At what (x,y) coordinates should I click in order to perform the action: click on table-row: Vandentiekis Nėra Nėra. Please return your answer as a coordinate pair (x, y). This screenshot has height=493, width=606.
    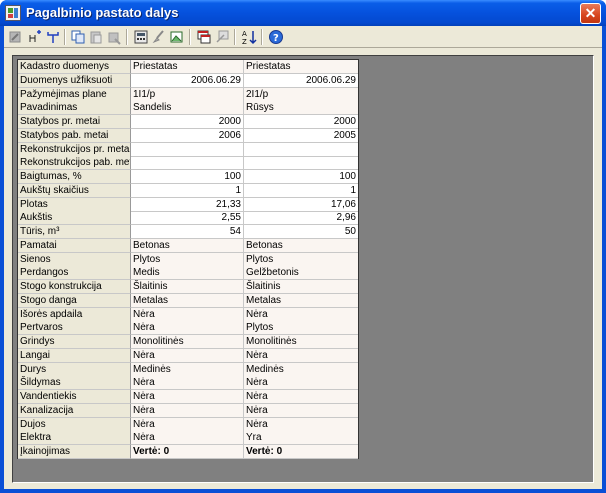
    Looking at the image, I should click on (188, 397).